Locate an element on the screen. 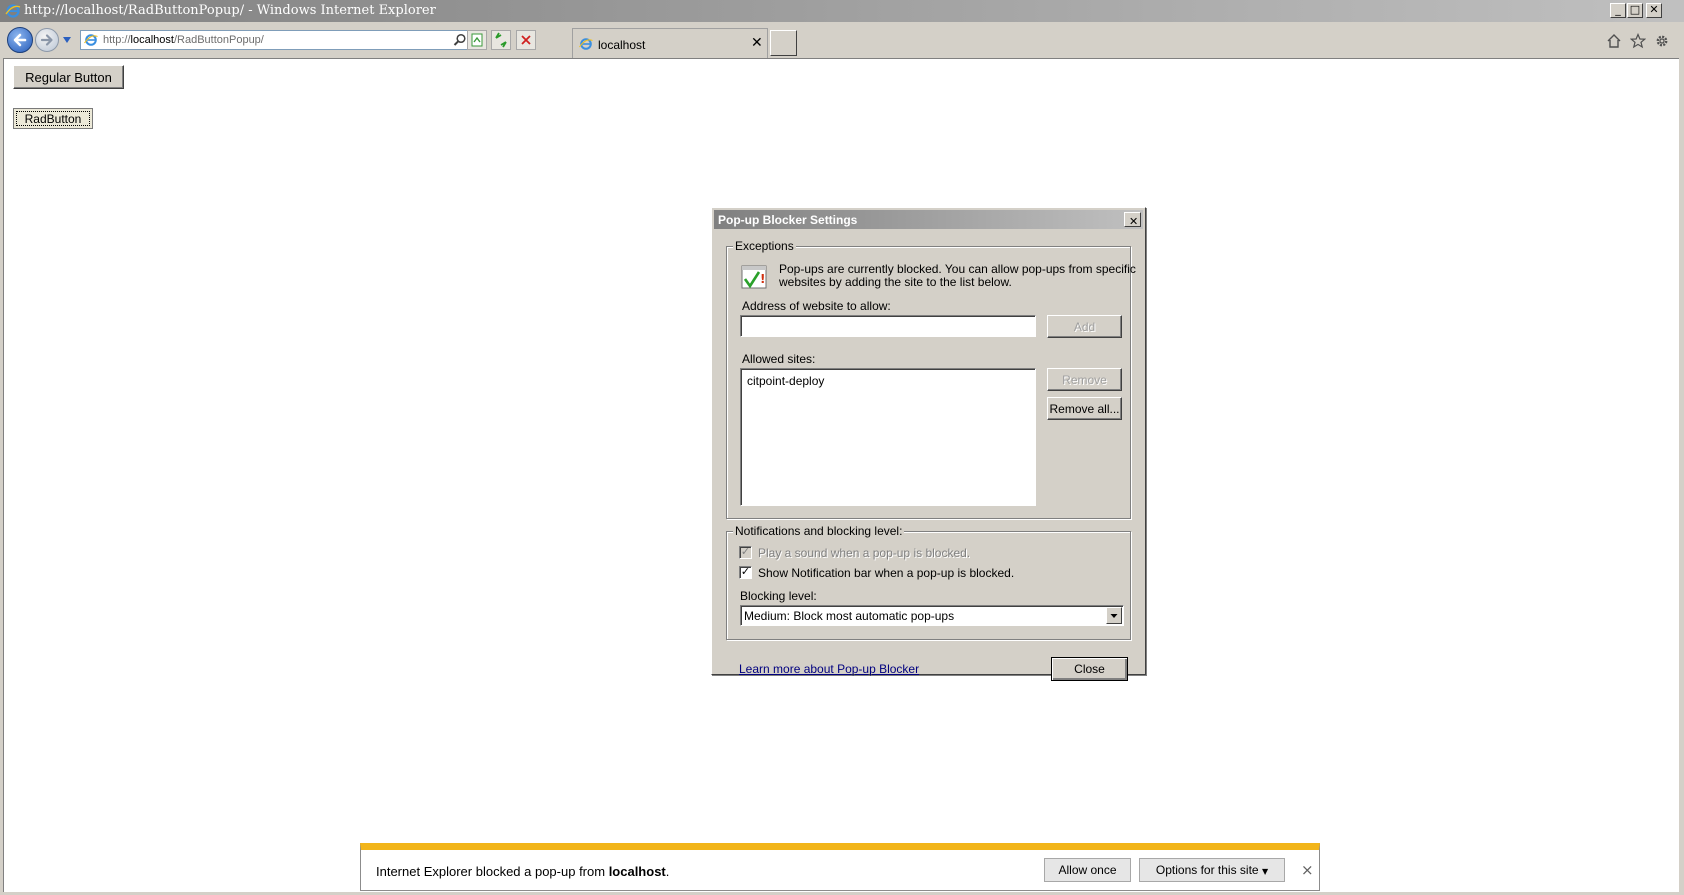 This screenshot has width=1684, height=895. dialog-title-bar: Pop-up Blocker Settings ✕ is located at coordinates (928, 219).